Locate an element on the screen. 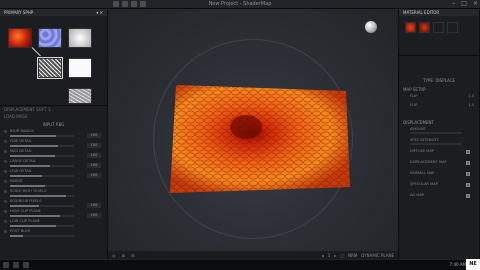  parameter-label: POST BLUR is located at coordinates (20, 231).